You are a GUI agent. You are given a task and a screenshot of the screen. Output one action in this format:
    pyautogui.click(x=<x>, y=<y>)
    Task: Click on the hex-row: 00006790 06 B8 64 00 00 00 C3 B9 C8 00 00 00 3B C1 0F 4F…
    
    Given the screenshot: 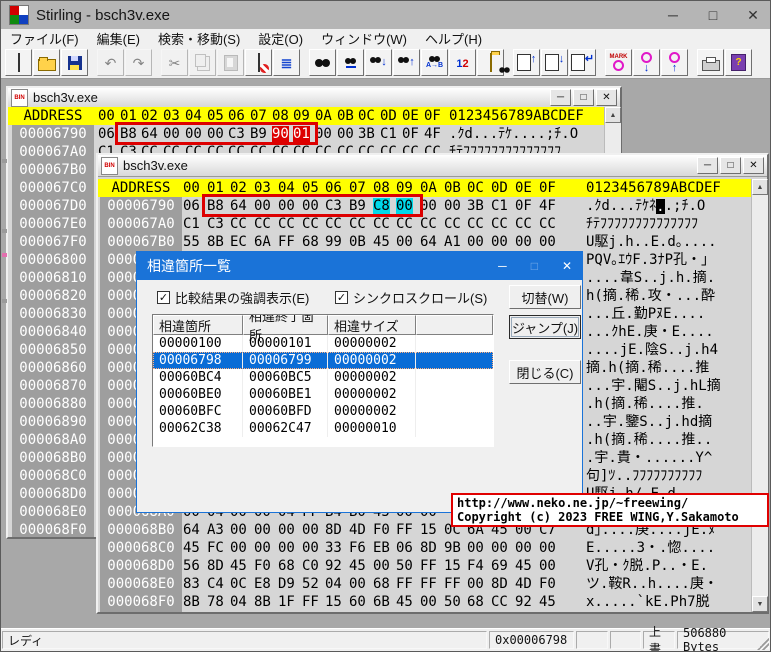 What is the action you would take?
    pyautogui.click(x=432, y=206)
    